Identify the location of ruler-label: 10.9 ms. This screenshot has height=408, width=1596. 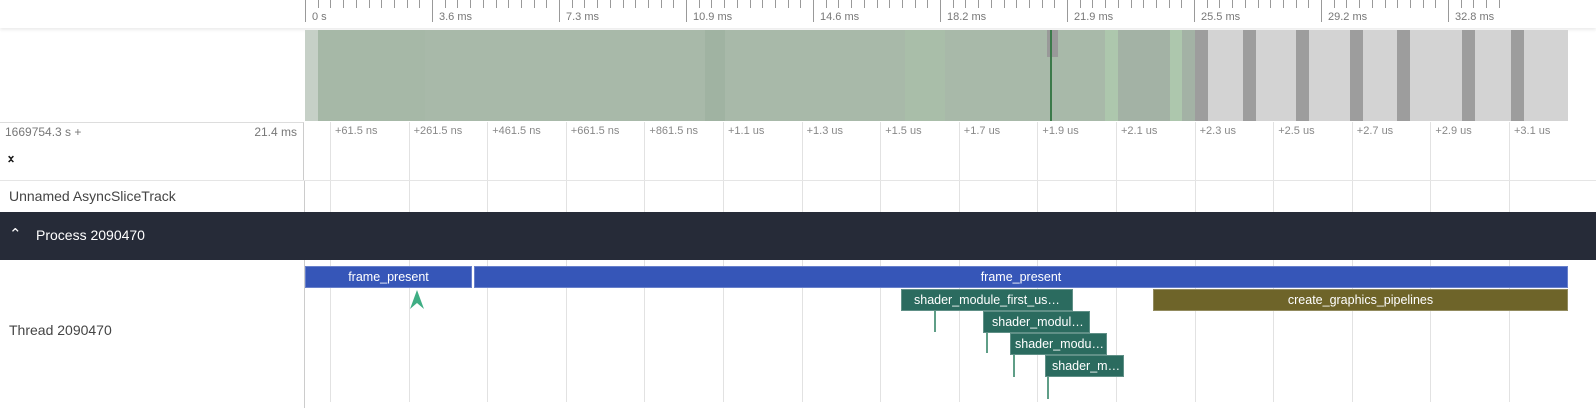
(713, 17).